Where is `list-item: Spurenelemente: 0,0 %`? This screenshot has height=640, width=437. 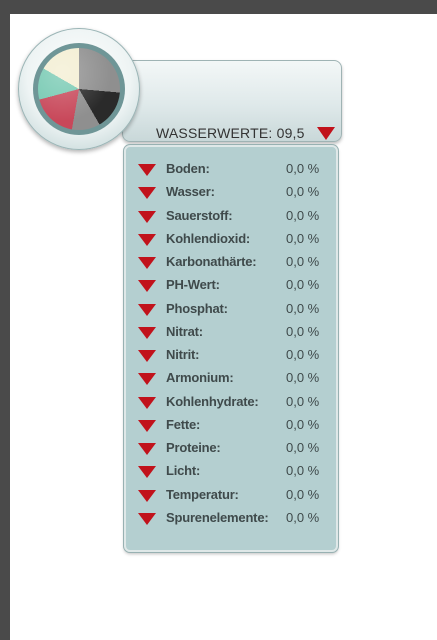
list-item: Spurenelemente: 0,0 % is located at coordinates (231, 521).